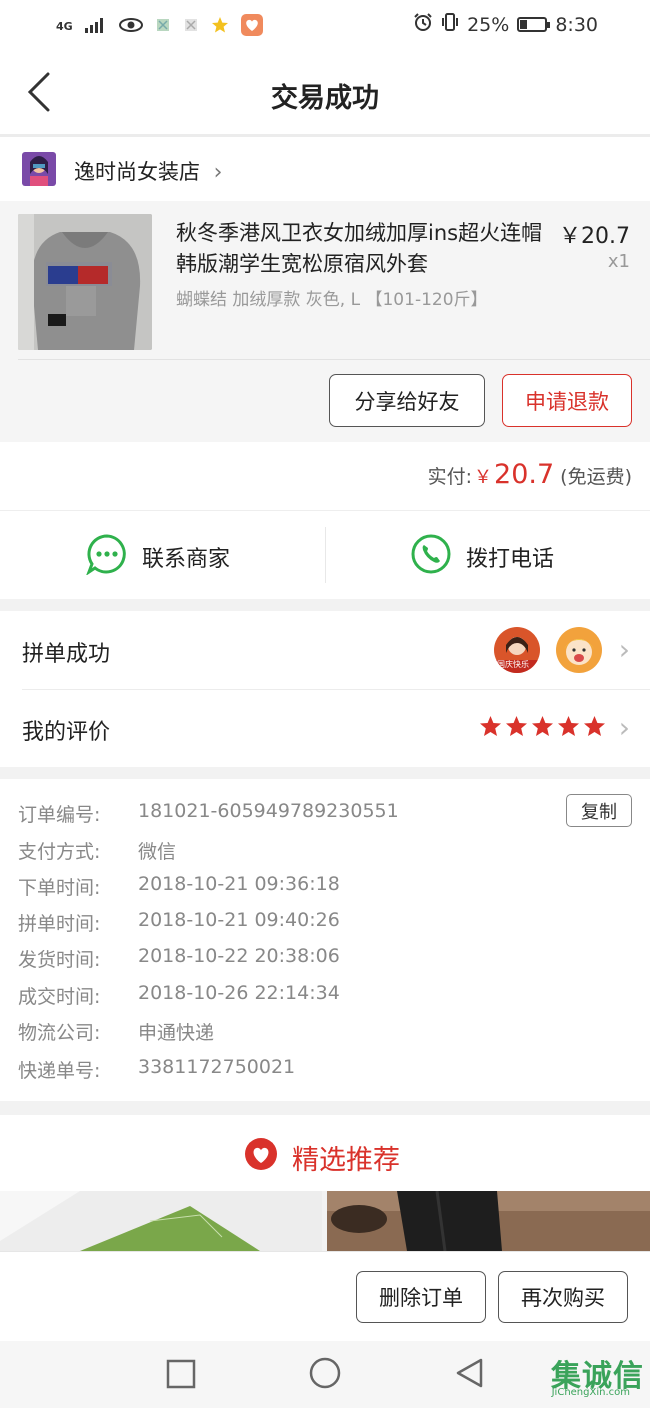  What do you see at coordinates (325, 650) in the screenshot?
I see `group-success-row: 拼单成功 国庆快乐 ›` at bounding box center [325, 650].